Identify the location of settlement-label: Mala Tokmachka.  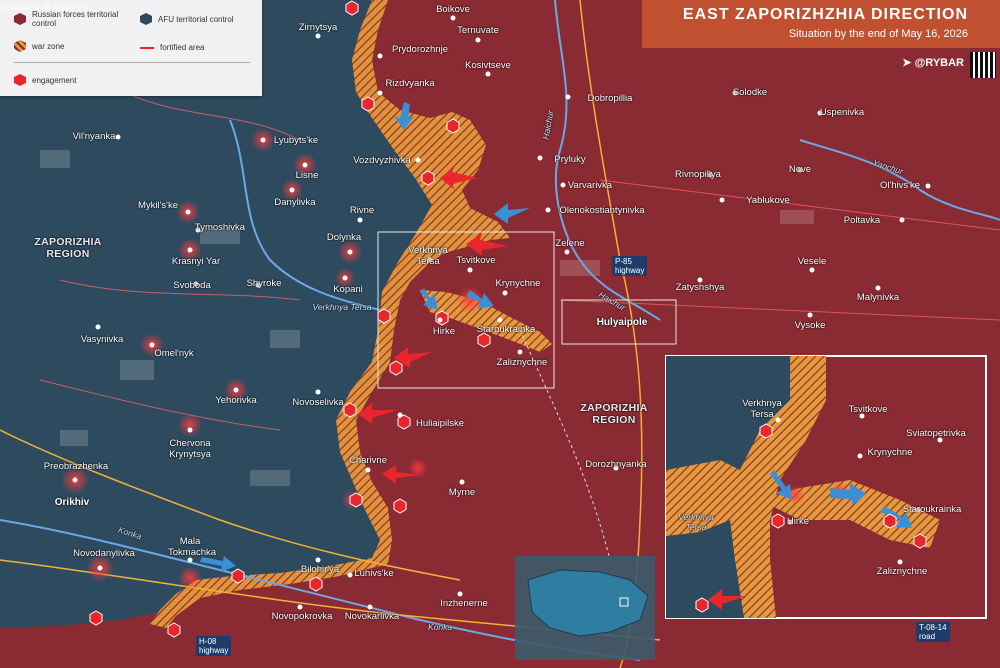
(192, 547).